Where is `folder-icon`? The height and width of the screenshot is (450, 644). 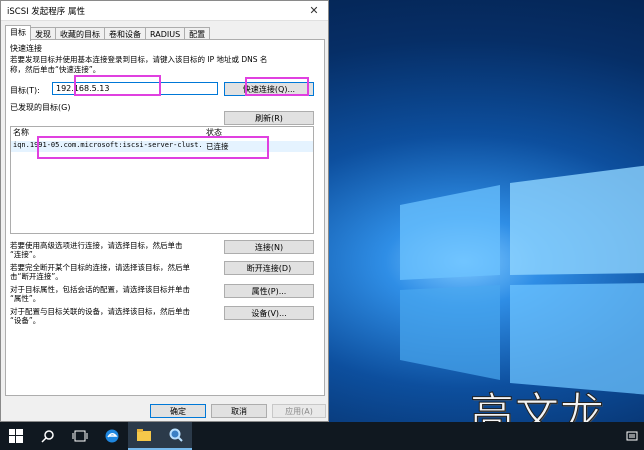
folder-icon is located at coordinates (144, 435).